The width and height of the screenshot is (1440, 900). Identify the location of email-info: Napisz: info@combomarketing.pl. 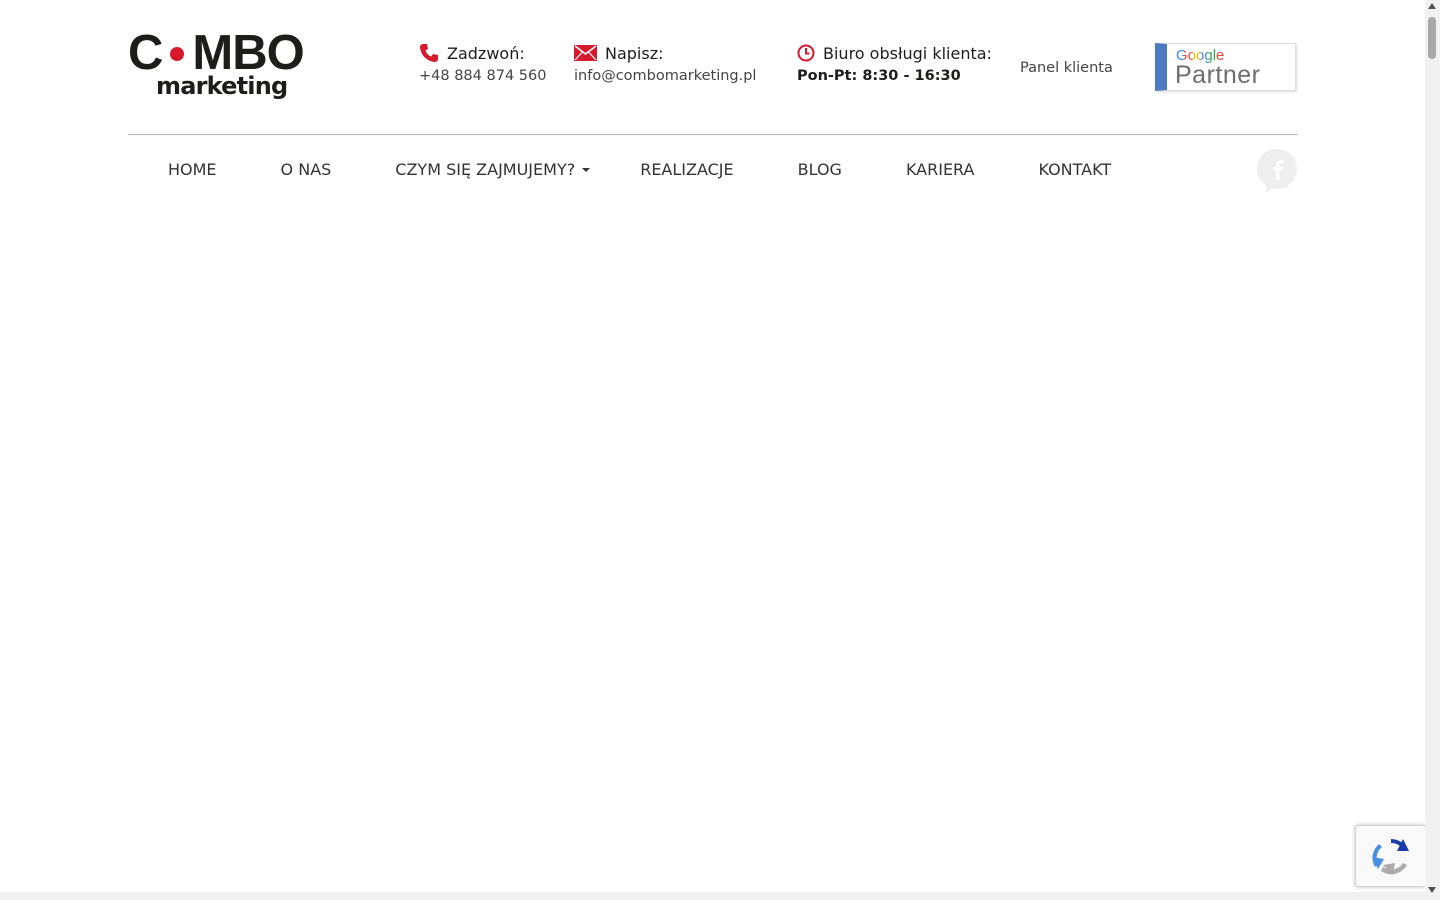
(665, 62).